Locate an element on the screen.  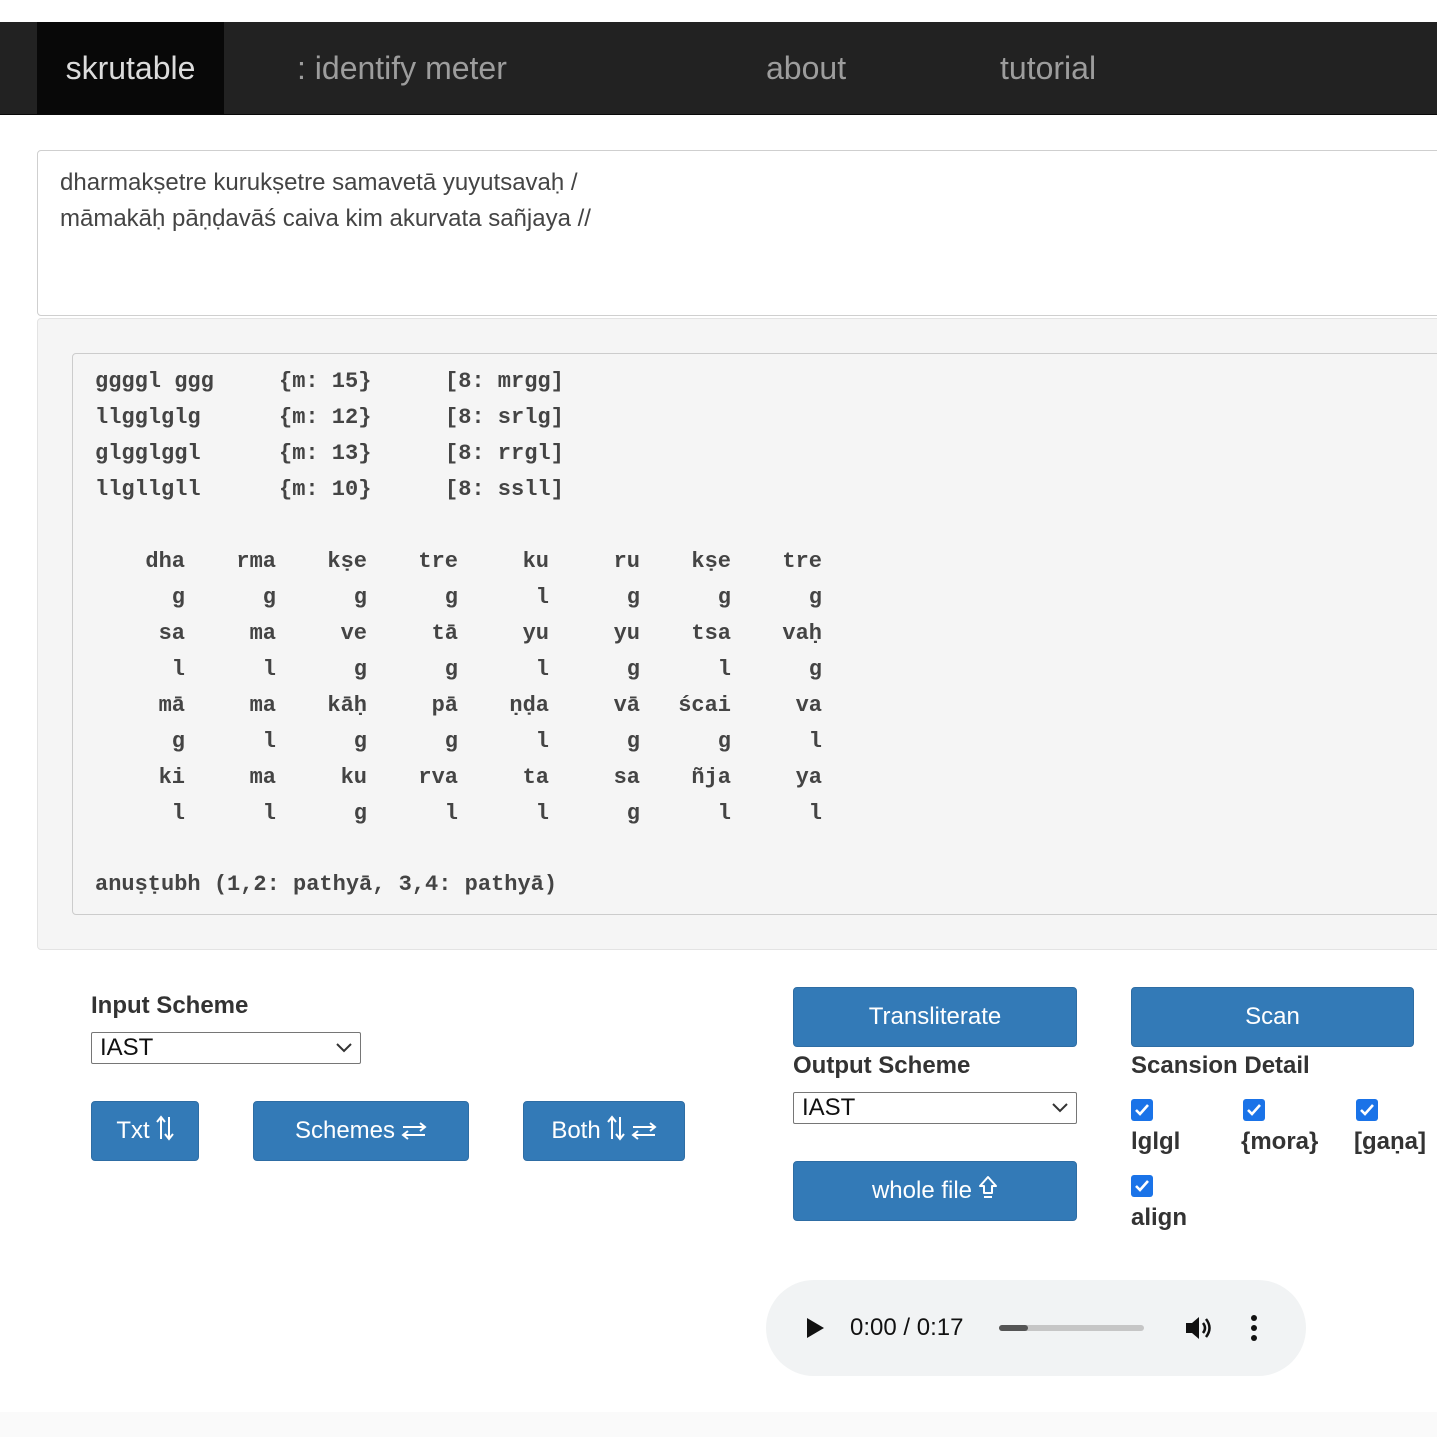
mora-count: {m: 10} is located at coordinates (325, 489).